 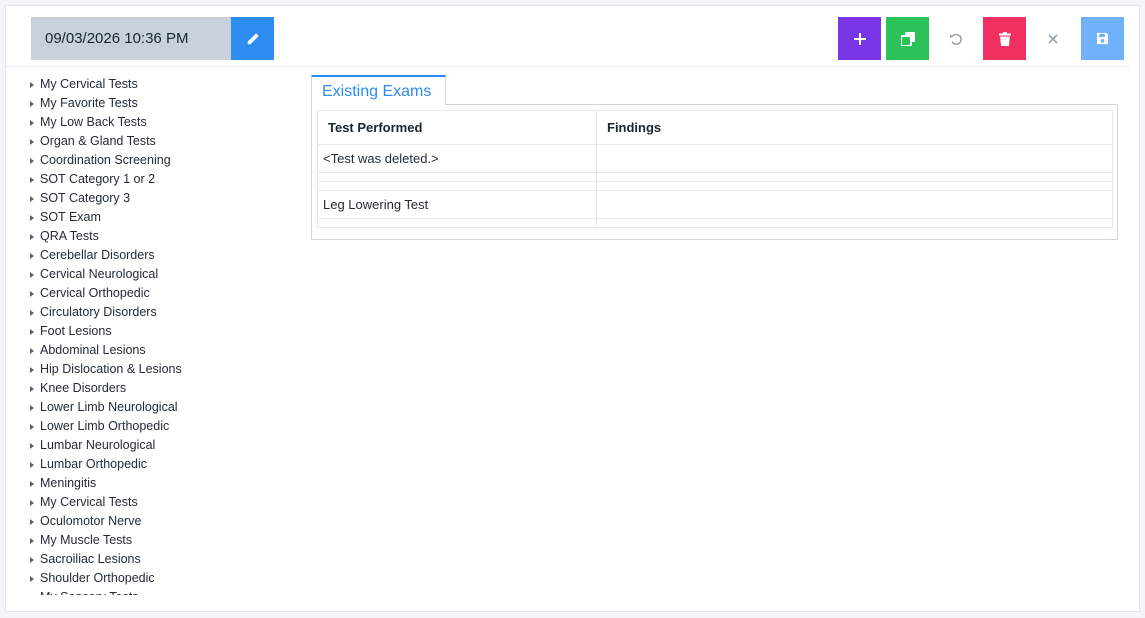 I want to click on tree-item: Sacroiliac Lesions, so click(x=154, y=559).